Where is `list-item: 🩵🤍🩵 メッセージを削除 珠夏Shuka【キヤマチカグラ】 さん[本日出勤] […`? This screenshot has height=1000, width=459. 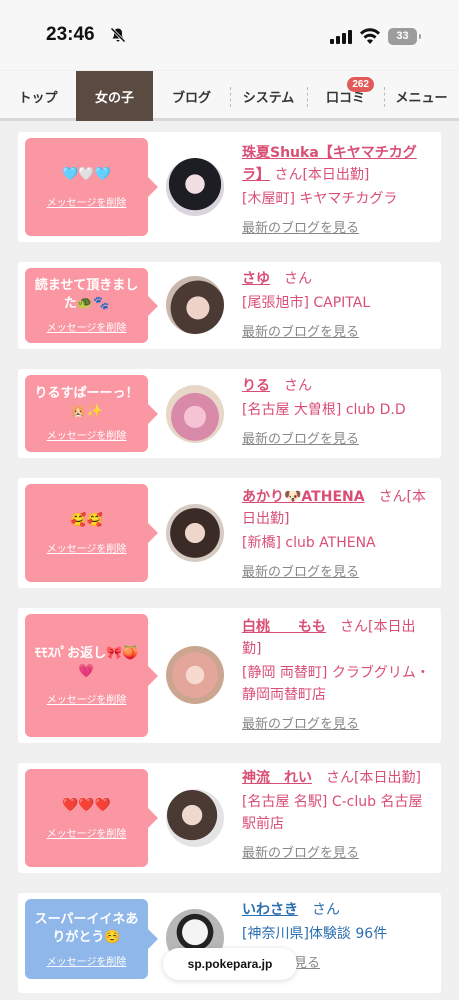
list-item: 🩵🤍🩵 メッセージを削除 珠夏Shuka【キヤマチカグラ】 さん[本日出勤] [… is located at coordinates (229, 187).